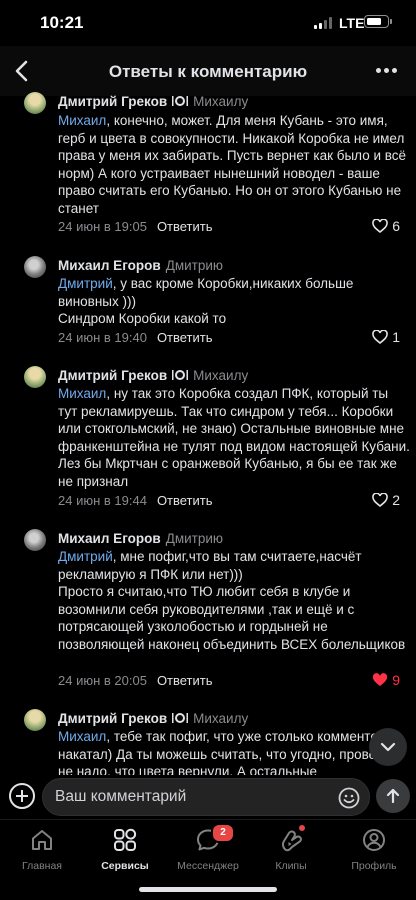  What do you see at coordinates (352, 23) in the screenshot?
I see `network-label: LTE` at bounding box center [352, 23].